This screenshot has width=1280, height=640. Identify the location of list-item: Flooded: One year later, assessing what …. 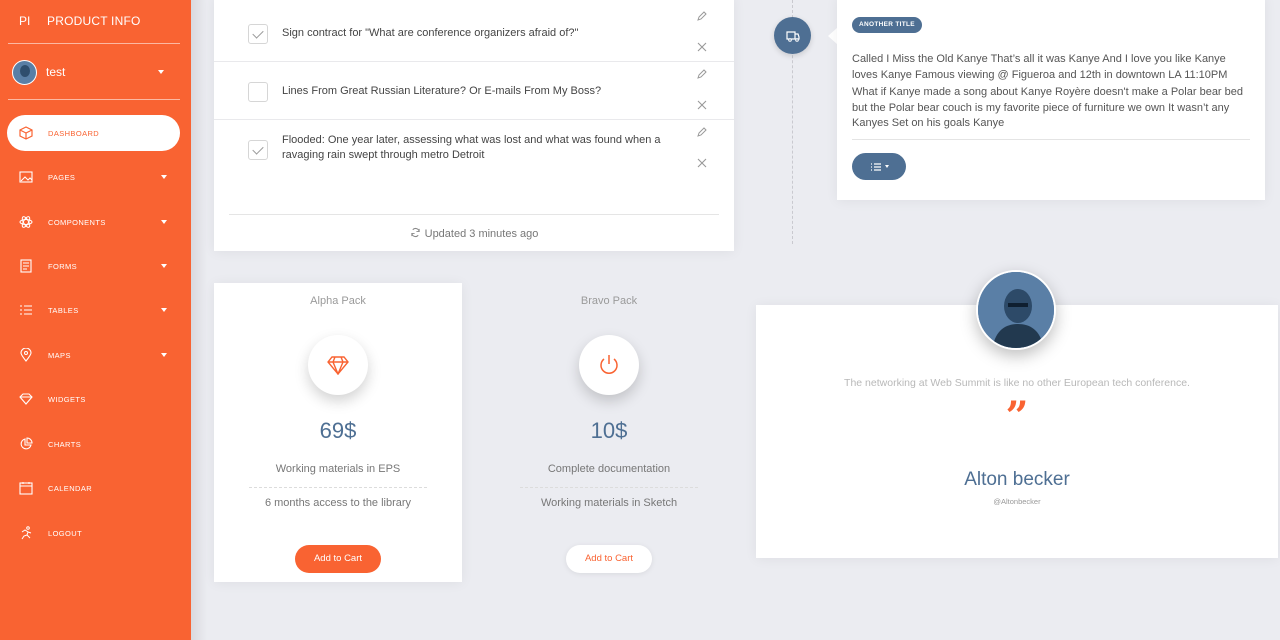
(474, 155).